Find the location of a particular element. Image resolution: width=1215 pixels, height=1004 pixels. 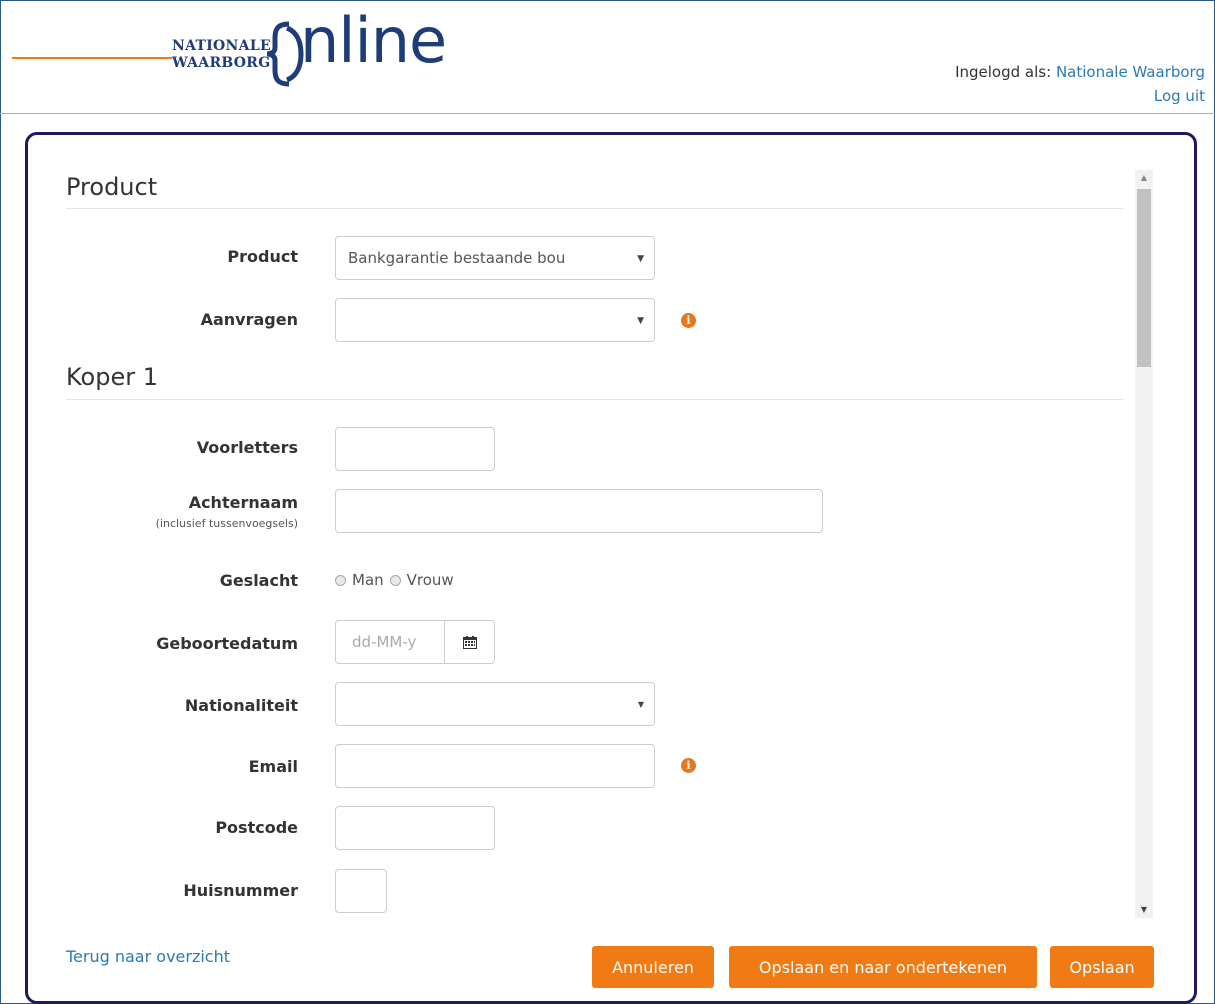

logo-accent-line is located at coordinates (92, 58).